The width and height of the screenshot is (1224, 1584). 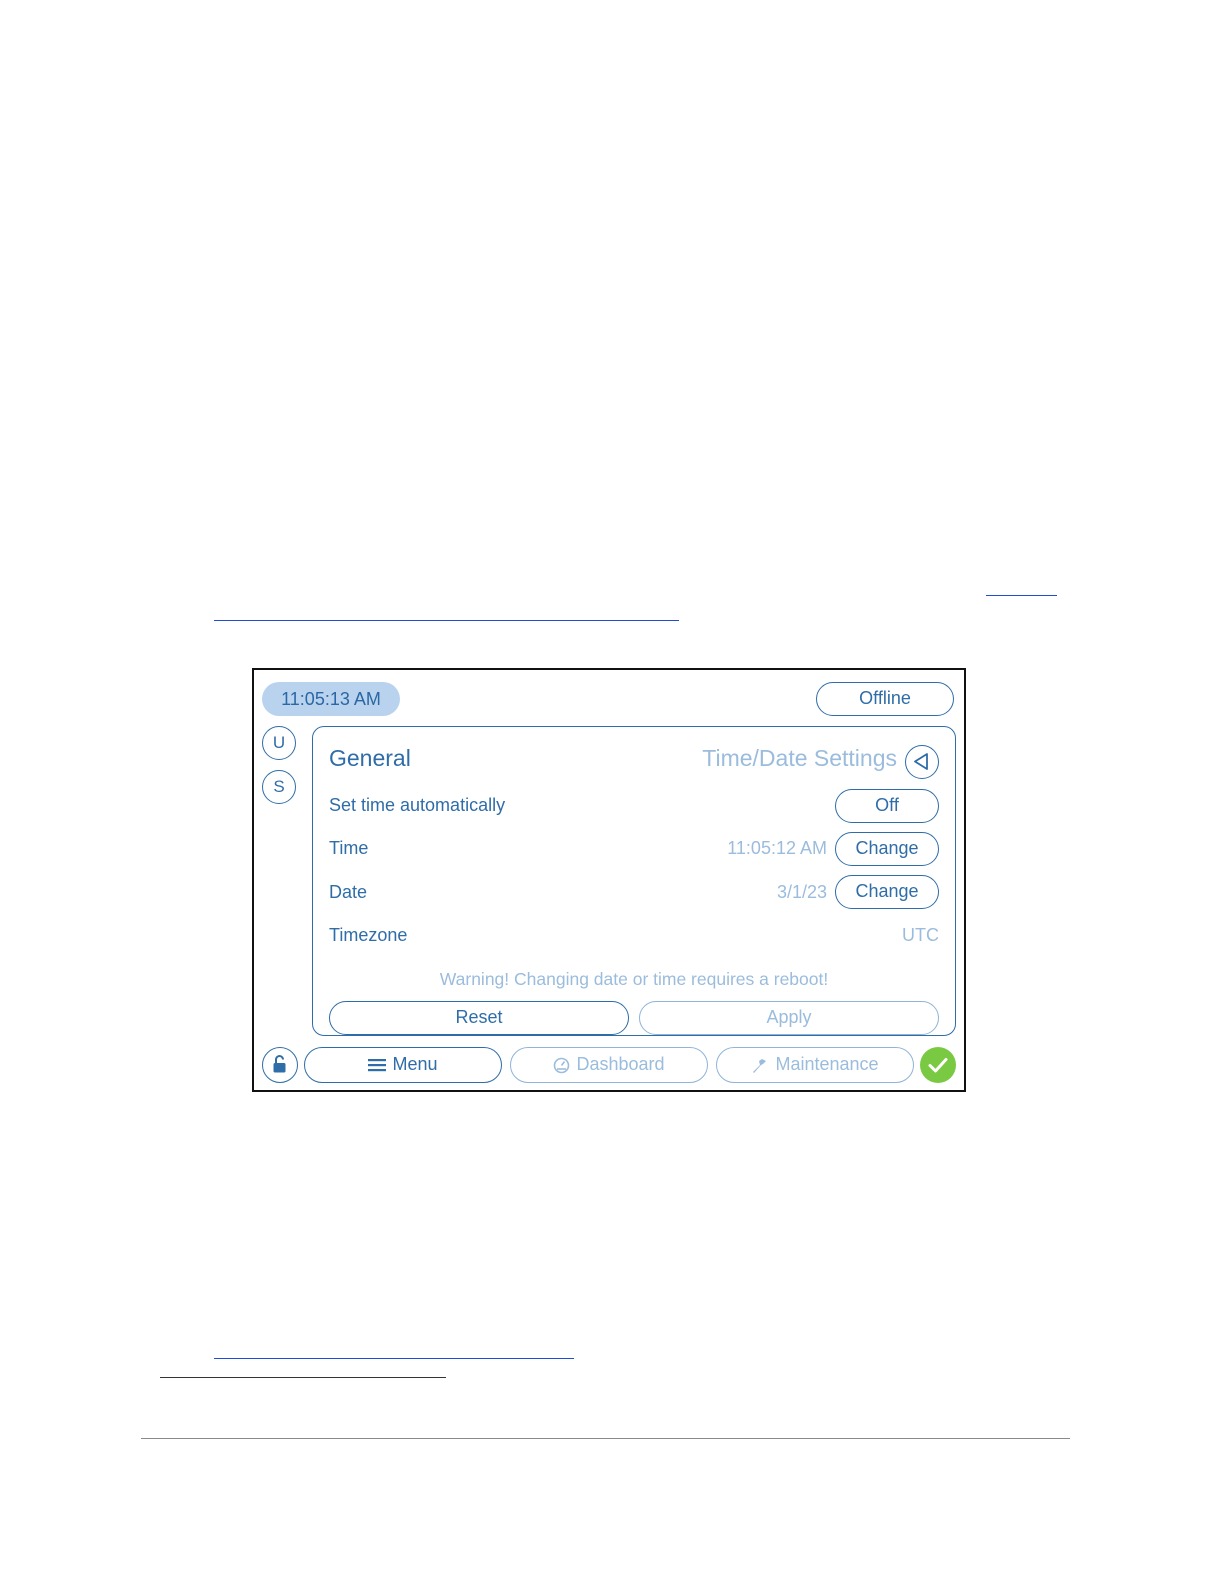 I want to click on offline-button: Offline, so click(x=885, y=699).